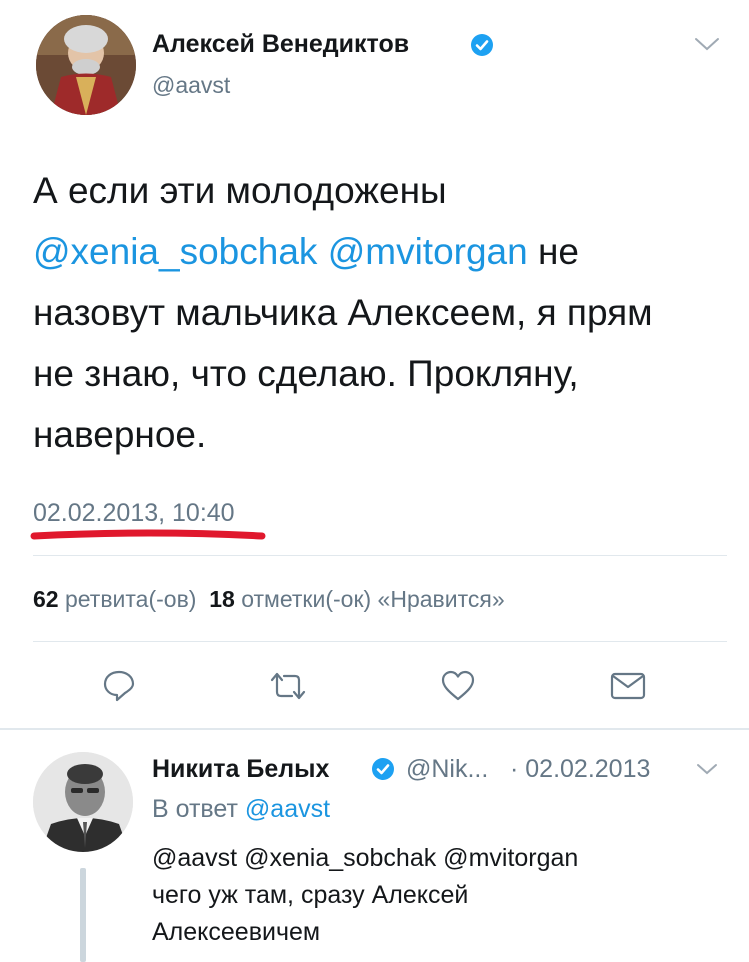 Image resolution: width=749 pixels, height=962 pixels. What do you see at coordinates (365, 858) in the screenshot?
I see `reply-mentions: @aavst @xenia_sobchak @mvitorgan` at bounding box center [365, 858].